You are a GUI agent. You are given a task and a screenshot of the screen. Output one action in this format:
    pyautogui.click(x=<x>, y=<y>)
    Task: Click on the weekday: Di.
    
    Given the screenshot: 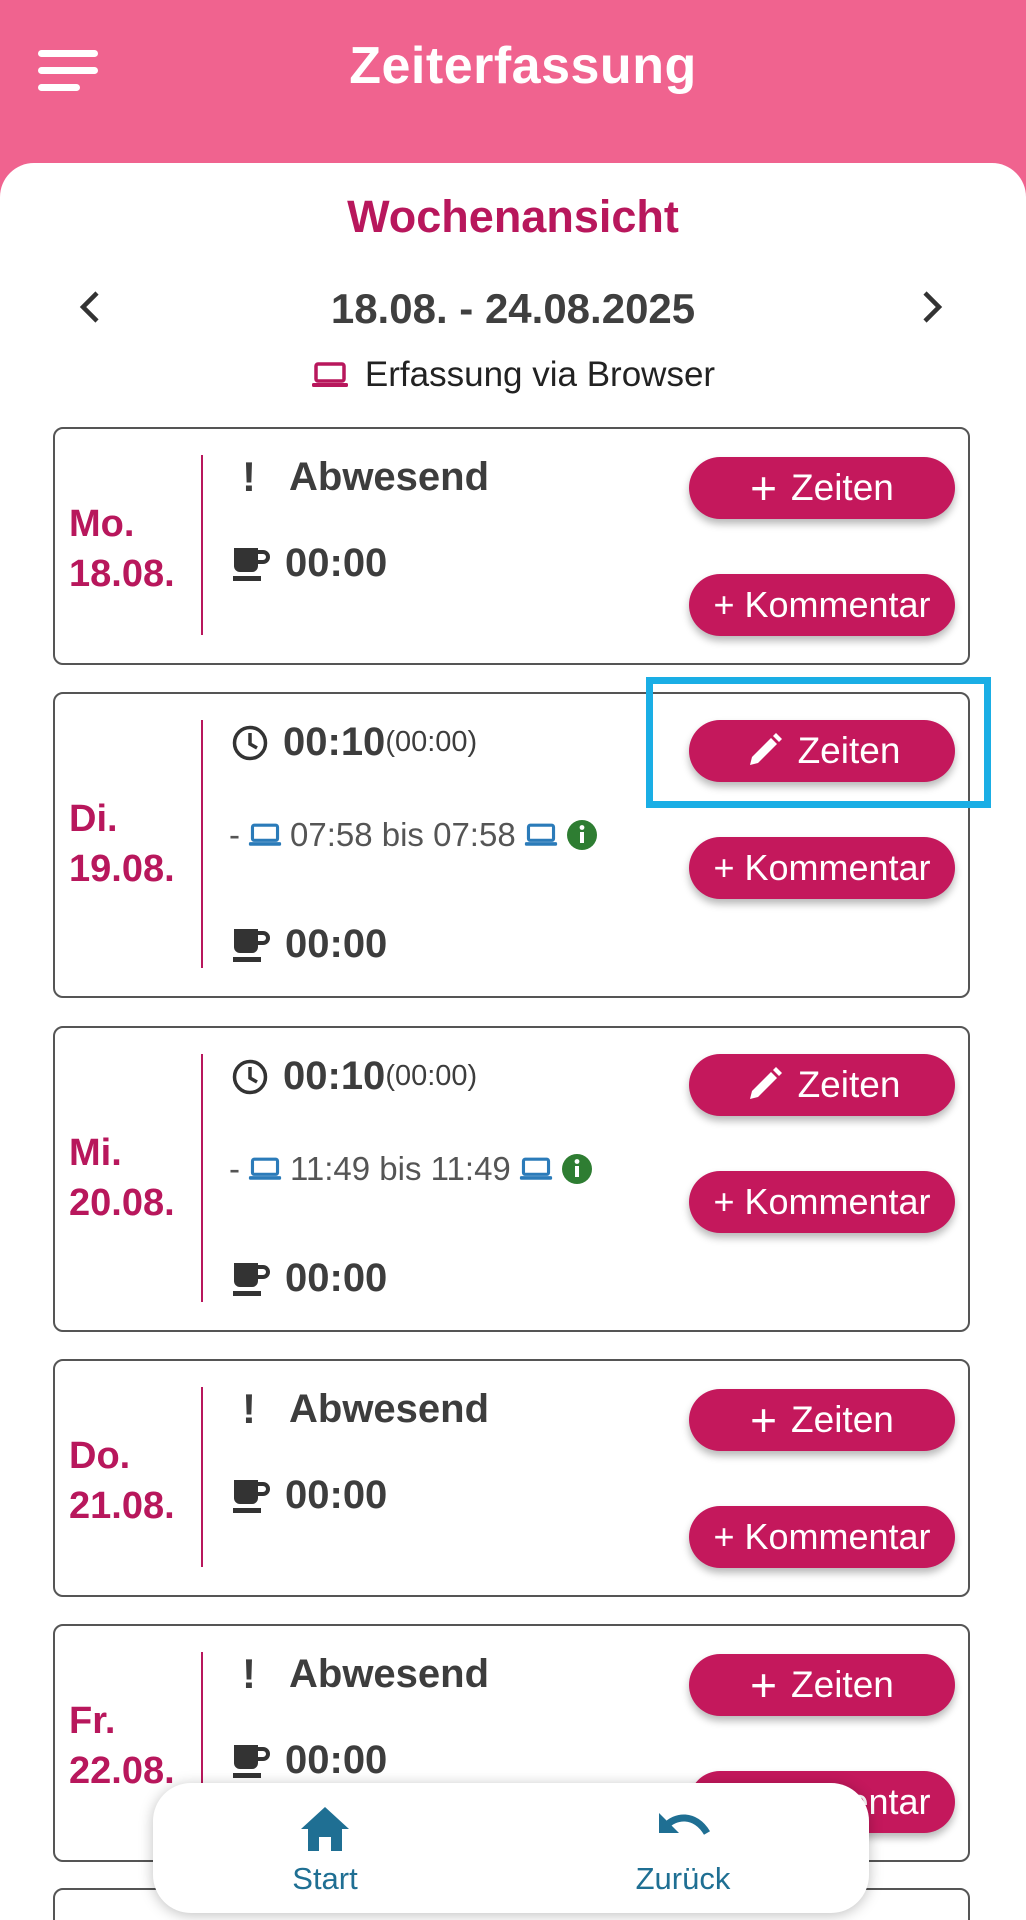 What is the action you would take?
    pyautogui.click(x=93, y=819)
    